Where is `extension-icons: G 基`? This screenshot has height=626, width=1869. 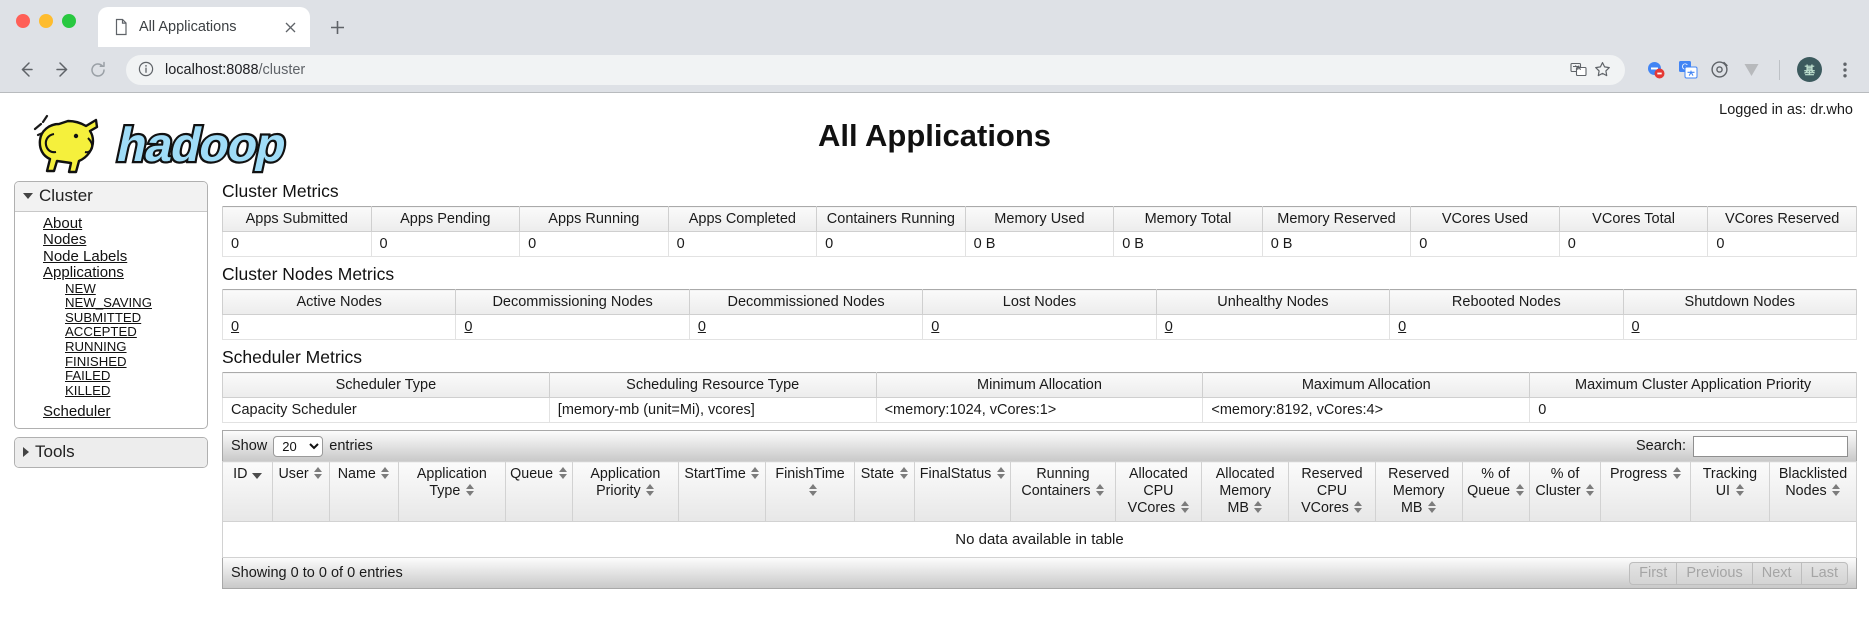 extension-icons: G 基 is located at coordinates (1751, 69).